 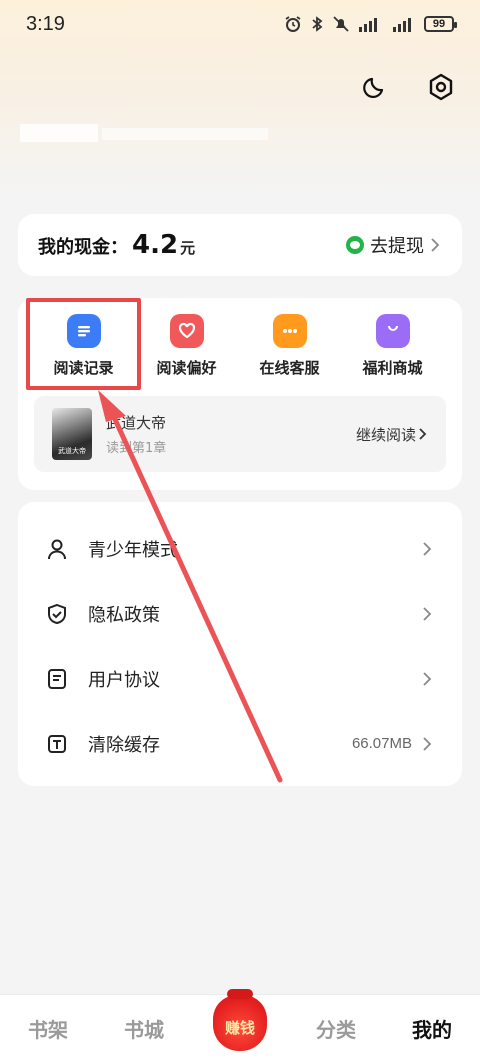 What do you see at coordinates (83, 368) in the screenshot?
I see `tool-label: 阅读记录` at bounding box center [83, 368].